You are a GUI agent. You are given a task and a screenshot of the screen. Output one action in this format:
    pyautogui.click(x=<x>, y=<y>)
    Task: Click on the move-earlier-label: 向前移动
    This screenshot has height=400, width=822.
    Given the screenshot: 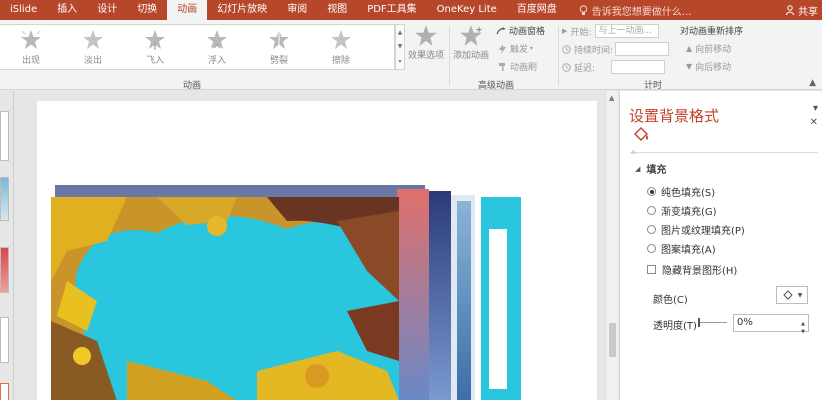 What is the action you would take?
    pyautogui.click(x=713, y=50)
    